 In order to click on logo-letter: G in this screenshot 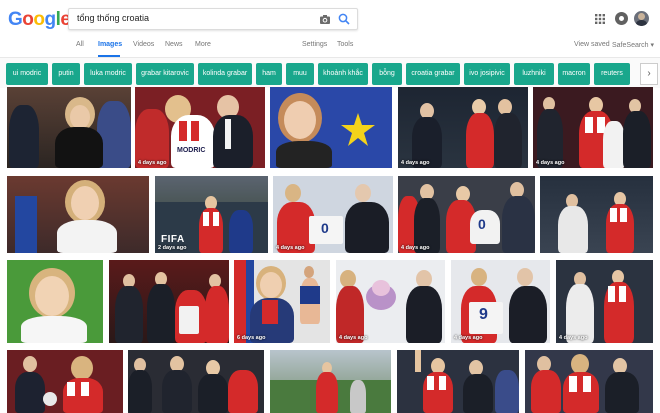, I will do `click(15, 19)`.